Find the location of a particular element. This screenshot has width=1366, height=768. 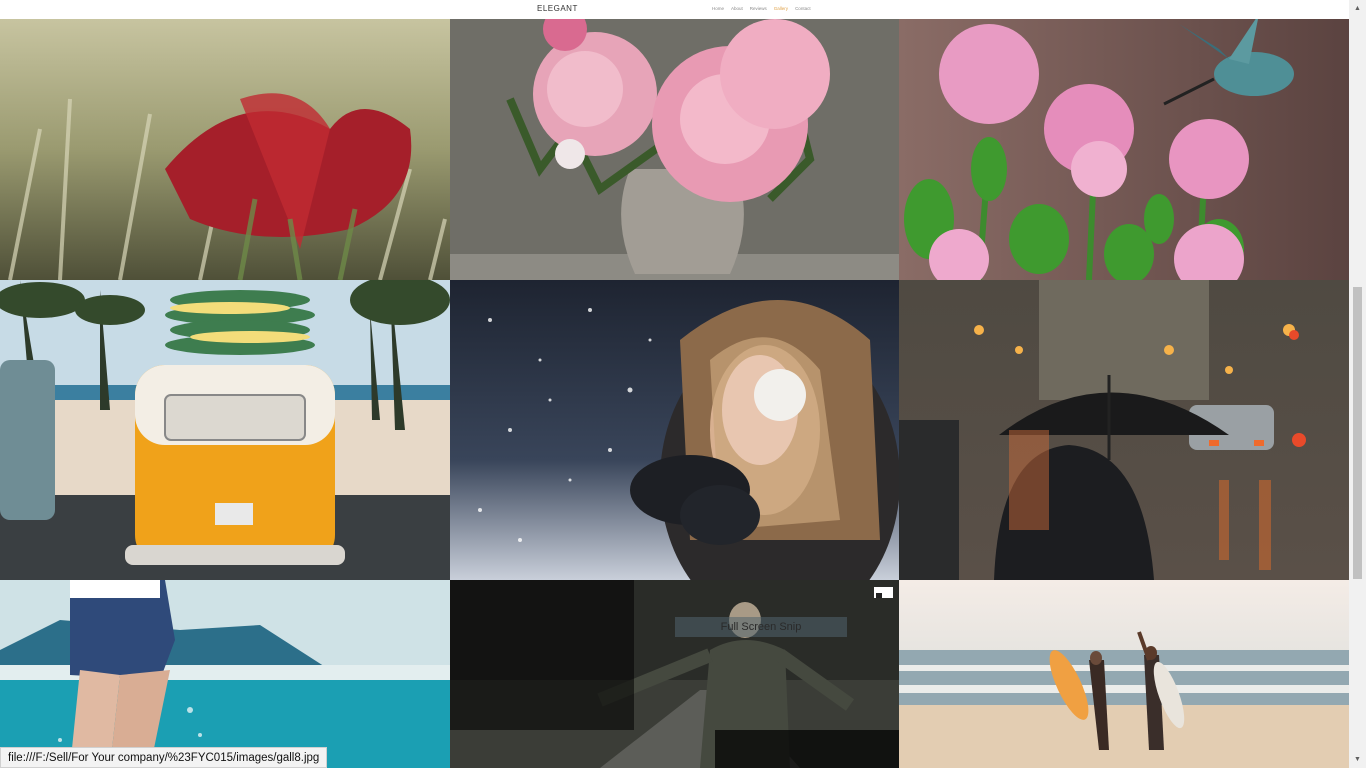

rainy-street-photo is located at coordinates (1124, 430).